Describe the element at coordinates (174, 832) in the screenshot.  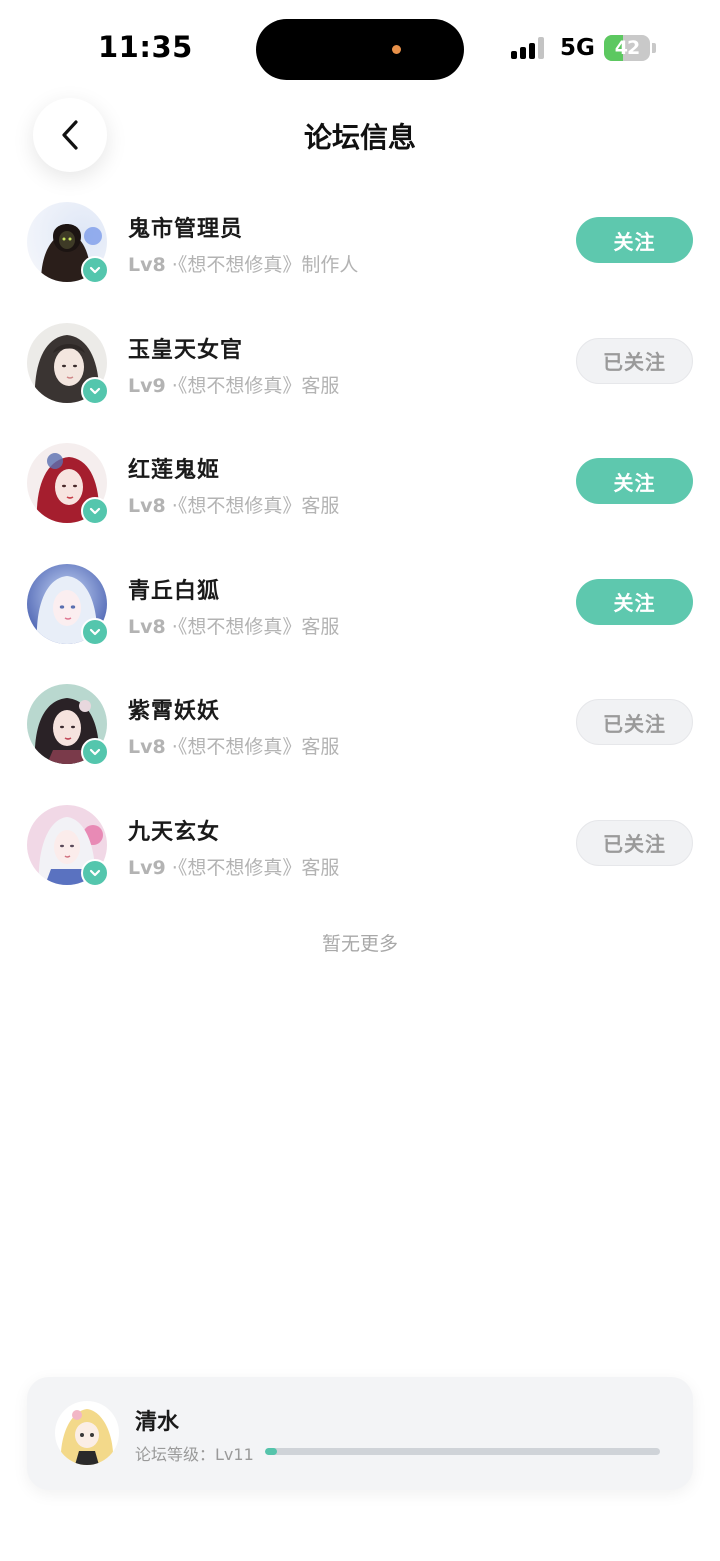
I see `member-name: 九天玄女` at that location.